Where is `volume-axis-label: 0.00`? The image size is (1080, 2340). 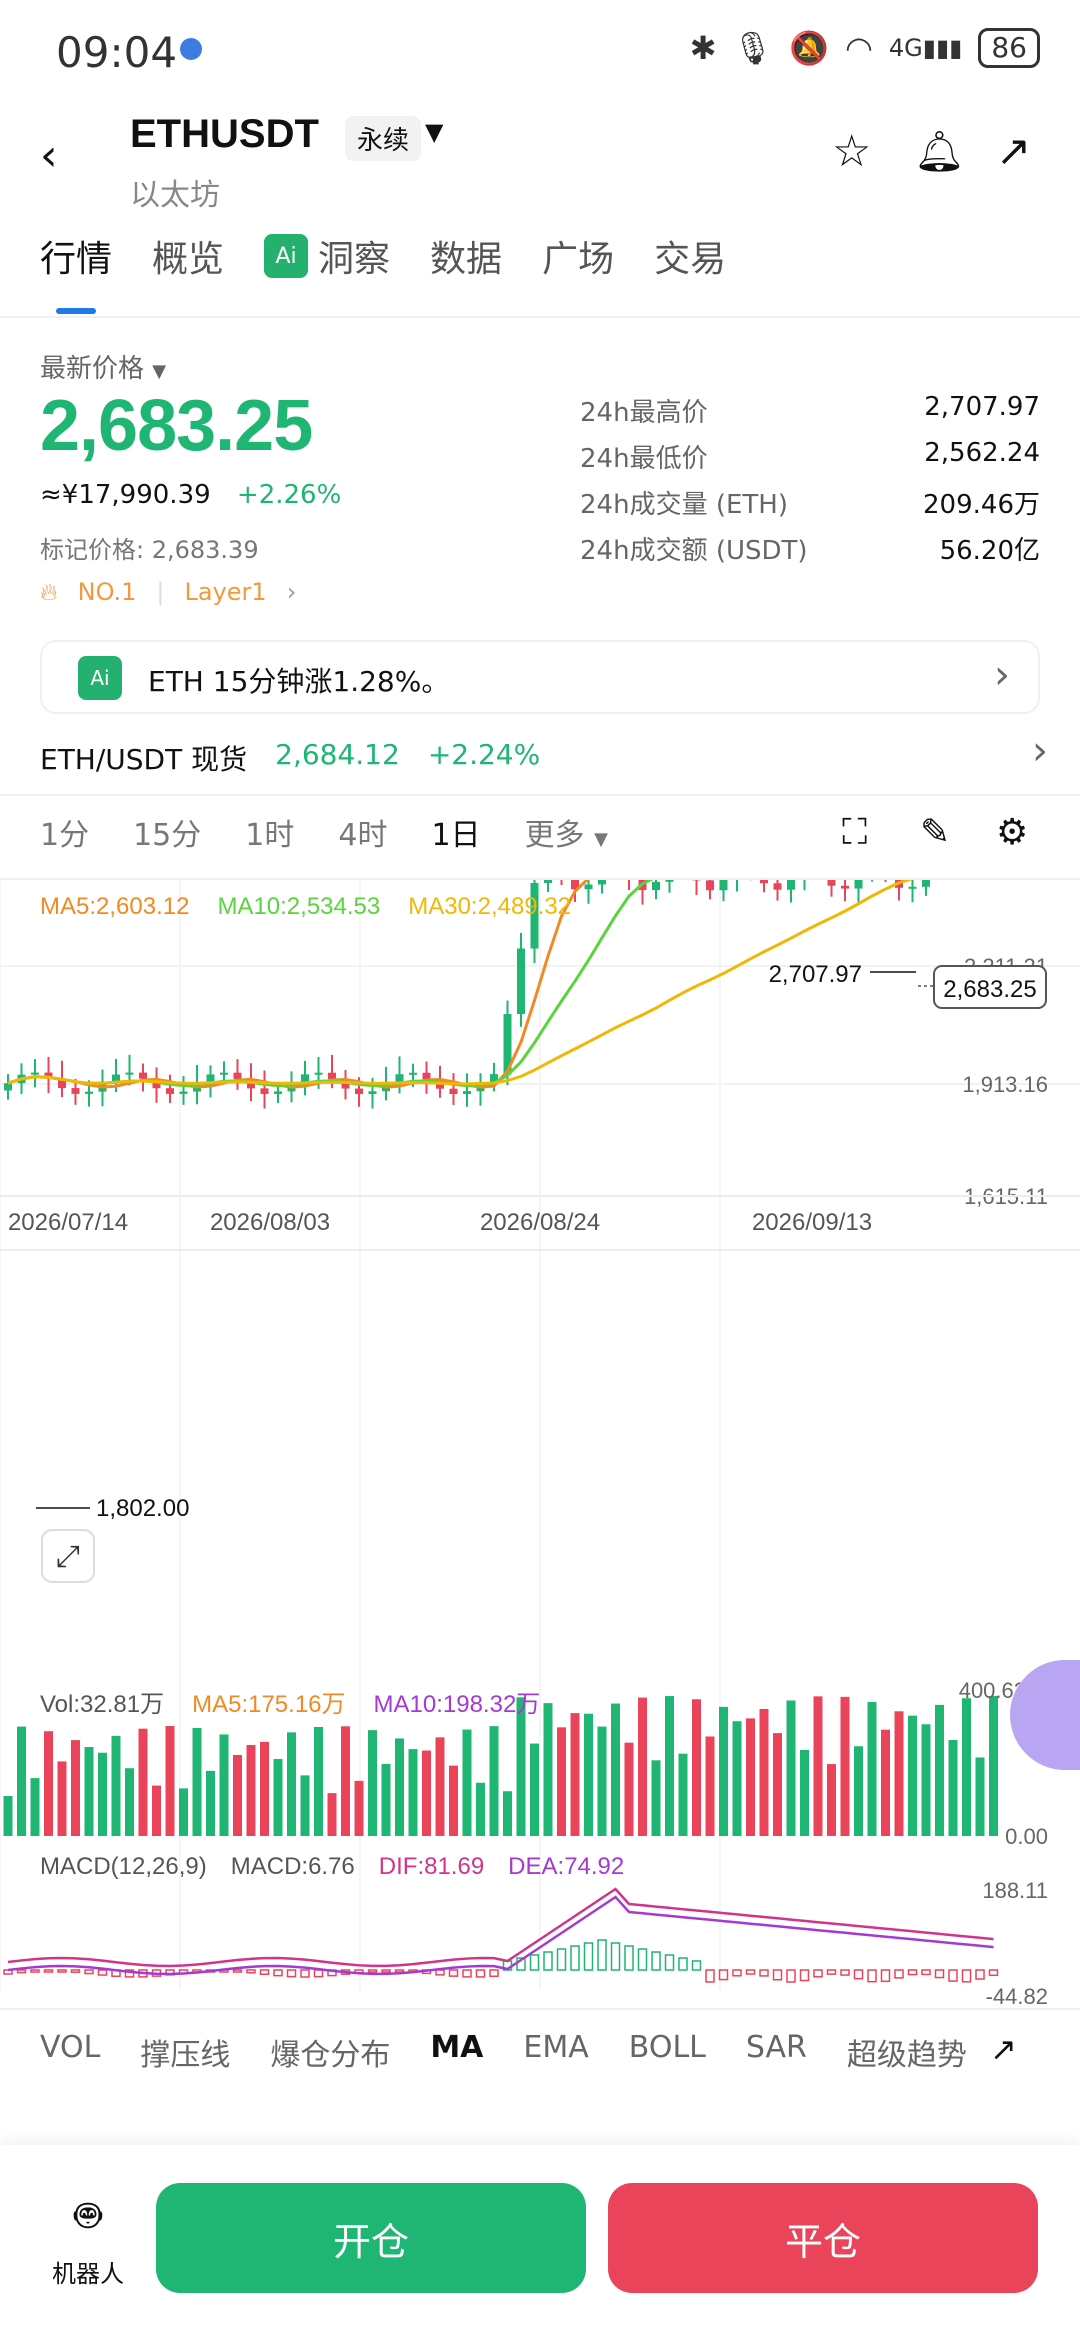
volume-axis-label: 0.00 is located at coordinates (1026, 1836).